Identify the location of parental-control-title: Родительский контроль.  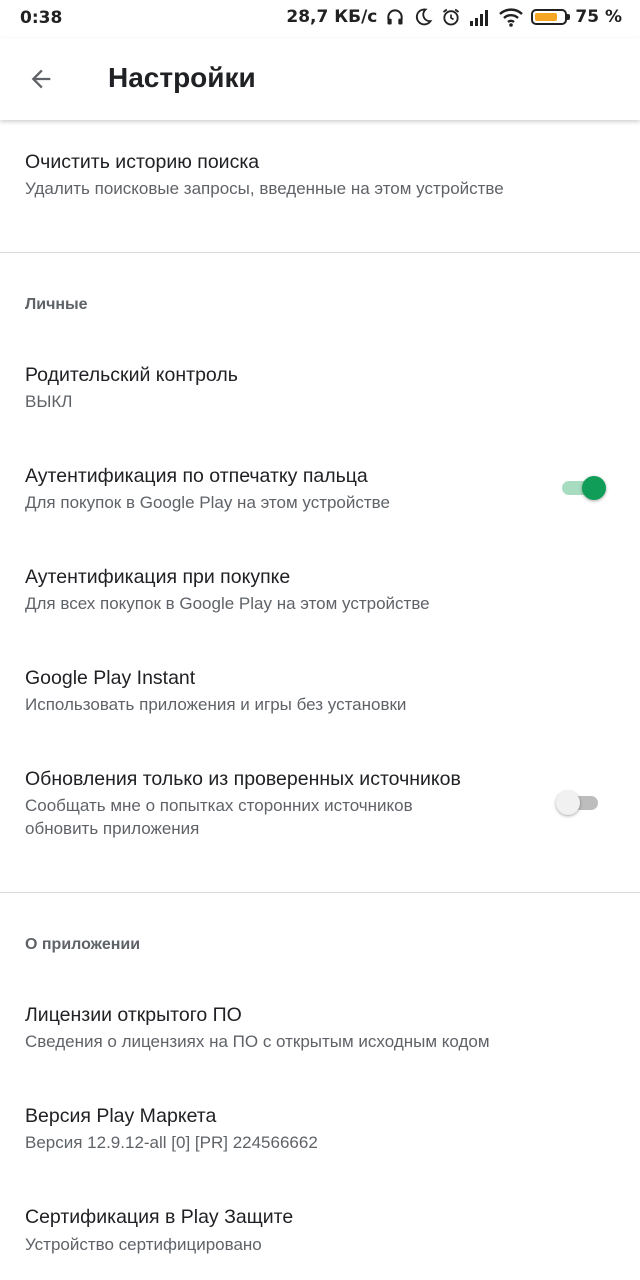
(131, 375).